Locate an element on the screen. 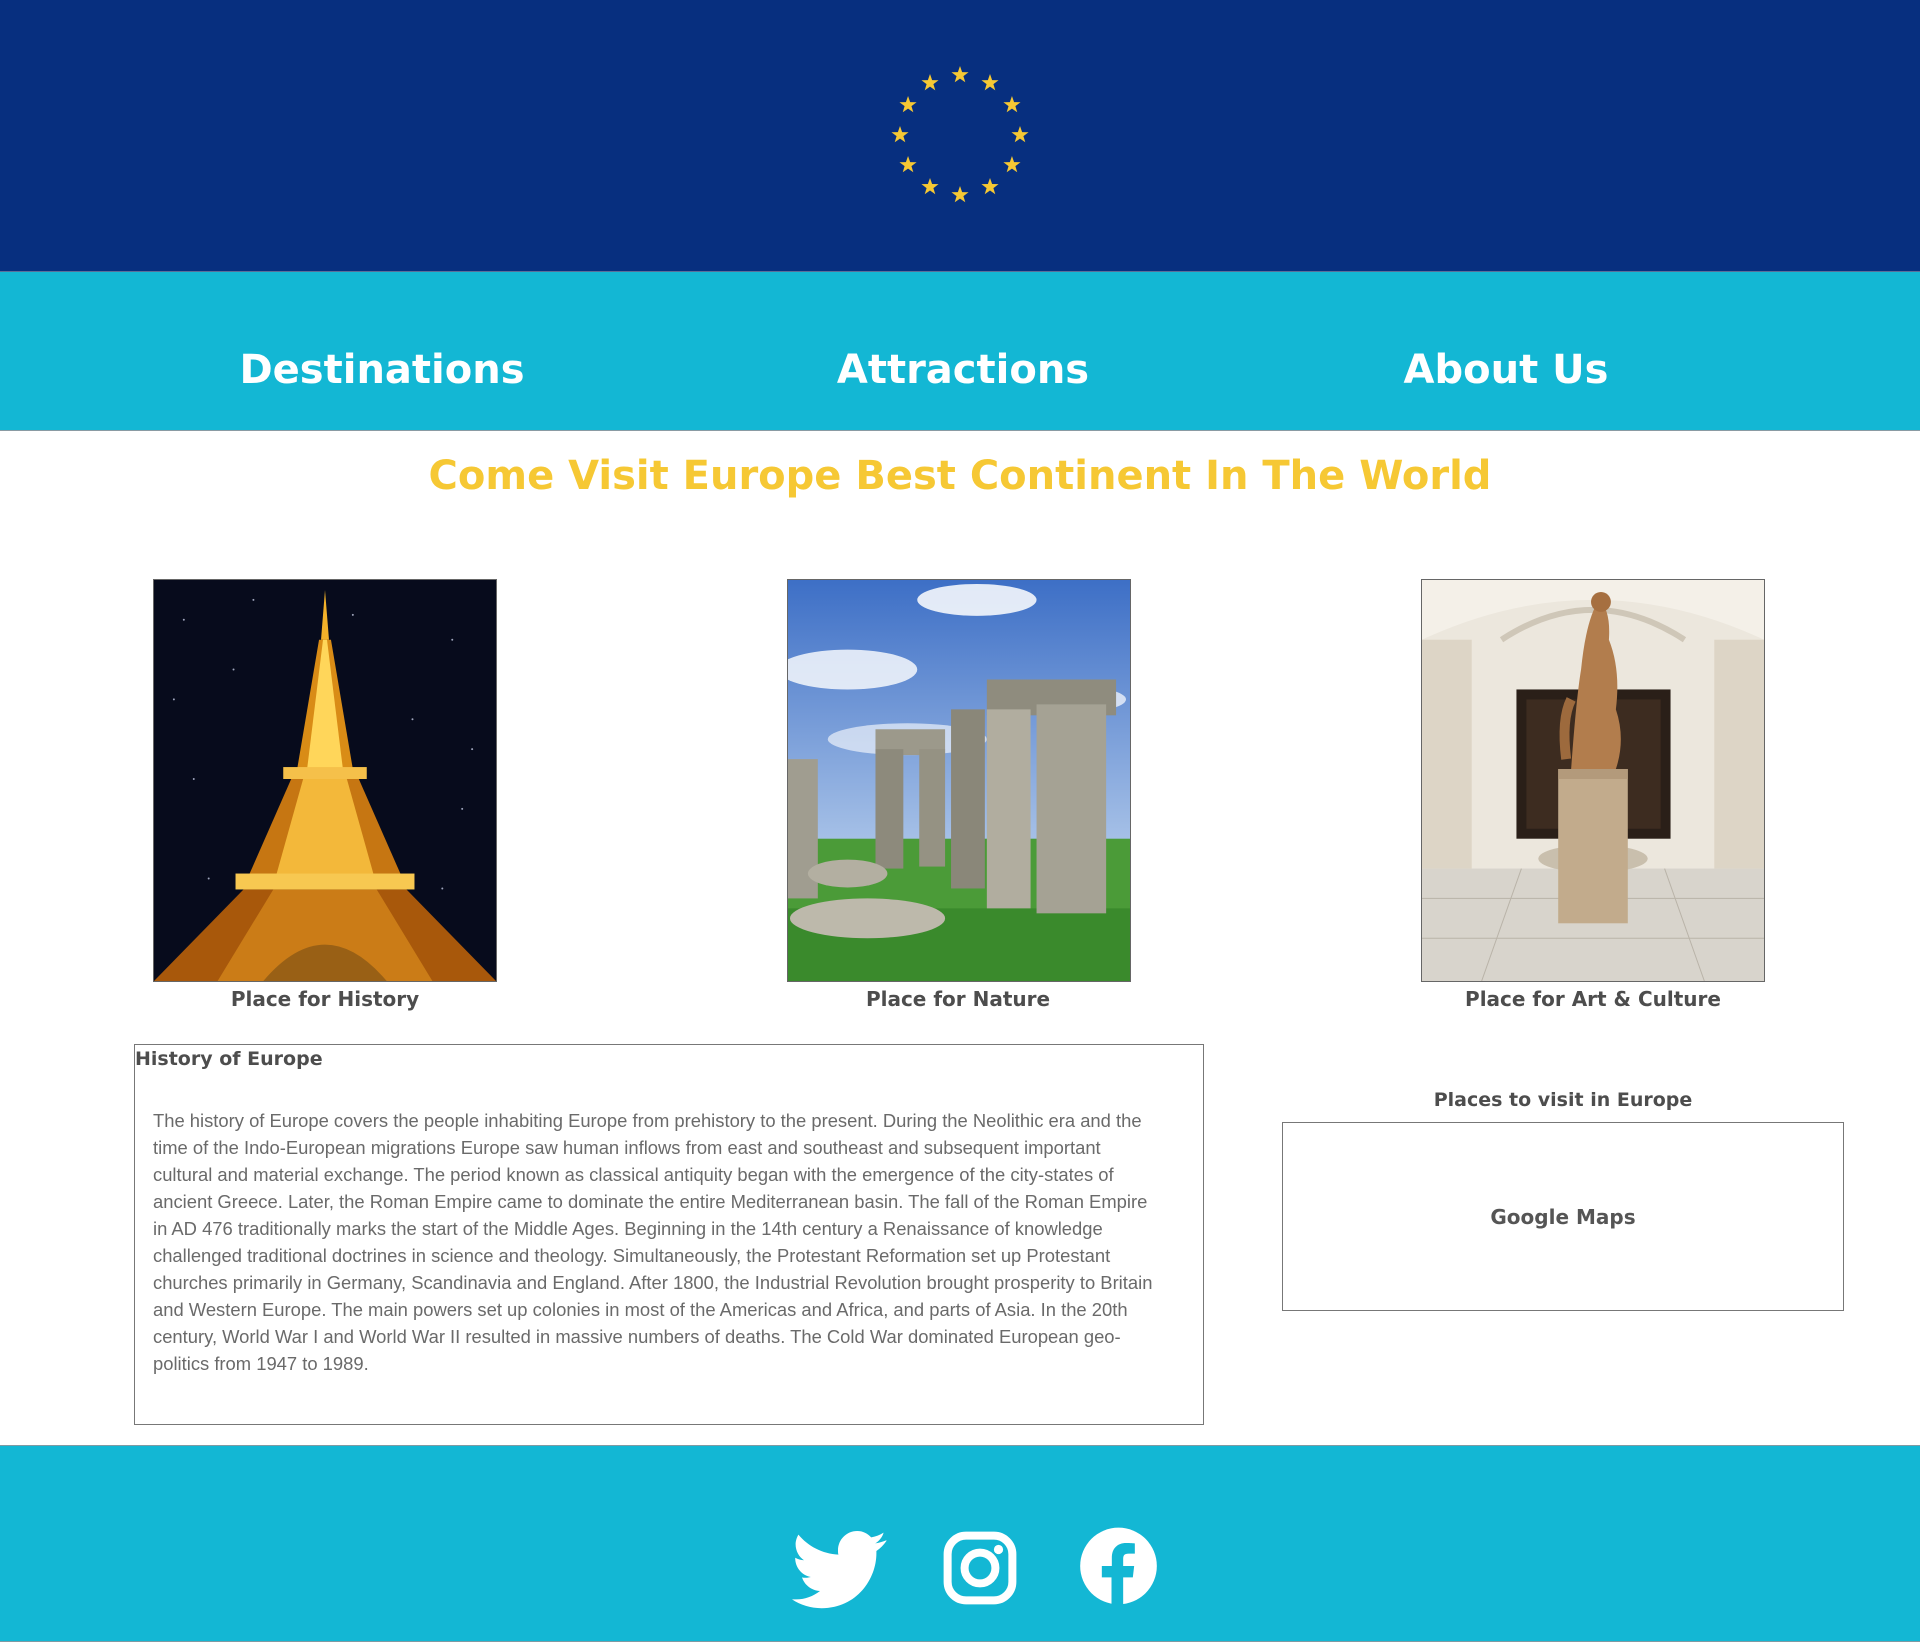 This screenshot has width=1920, height=1642. twitter-icon is located at coordinates (840, 1586).